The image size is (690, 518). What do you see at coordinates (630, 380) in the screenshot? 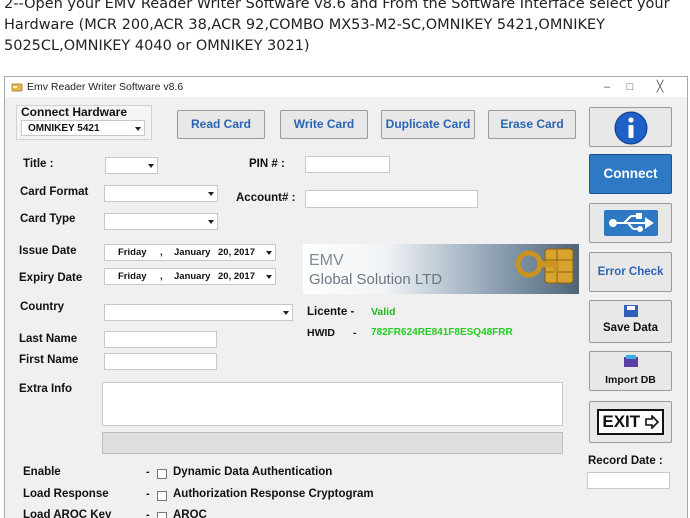
I see `import-db-label: Import DB` at bounding box center [630, 380].